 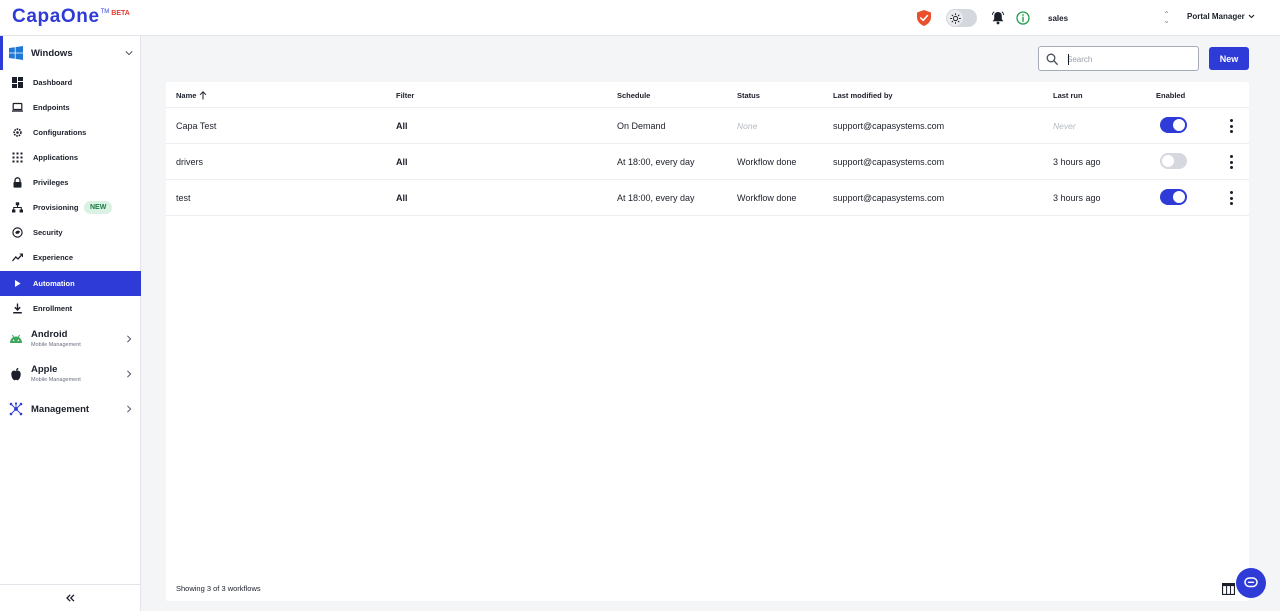 I want to click on double-chevron-left-icon, so click(x=70, y=598).